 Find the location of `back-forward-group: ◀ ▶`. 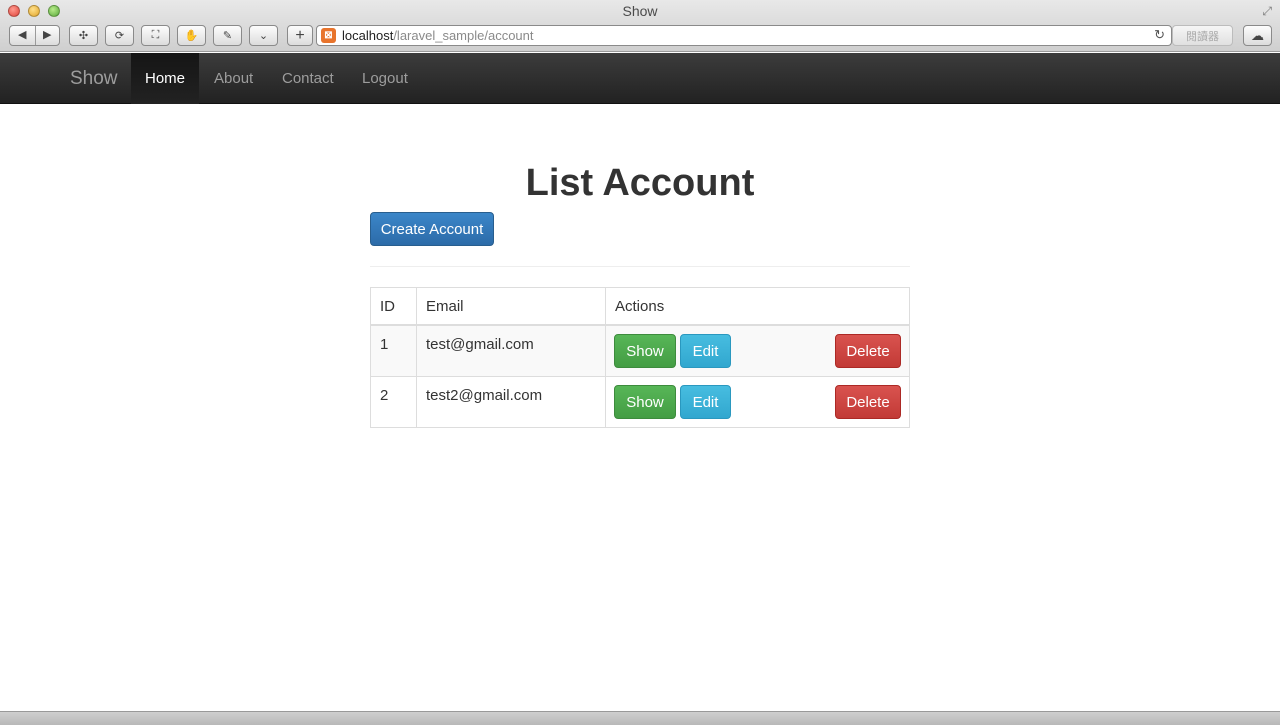

back-forward-group: ◀ ▶ is located at coordinates (34, 35).